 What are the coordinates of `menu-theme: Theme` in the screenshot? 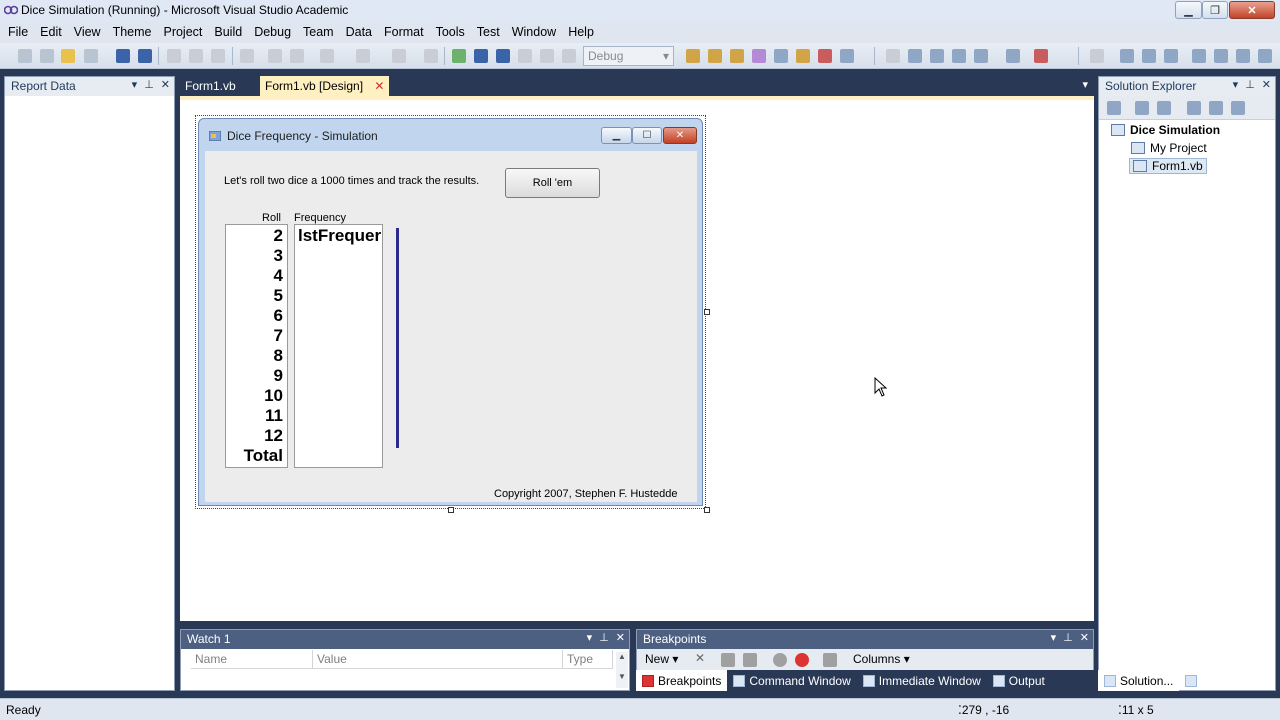 It's located at (132, 32).